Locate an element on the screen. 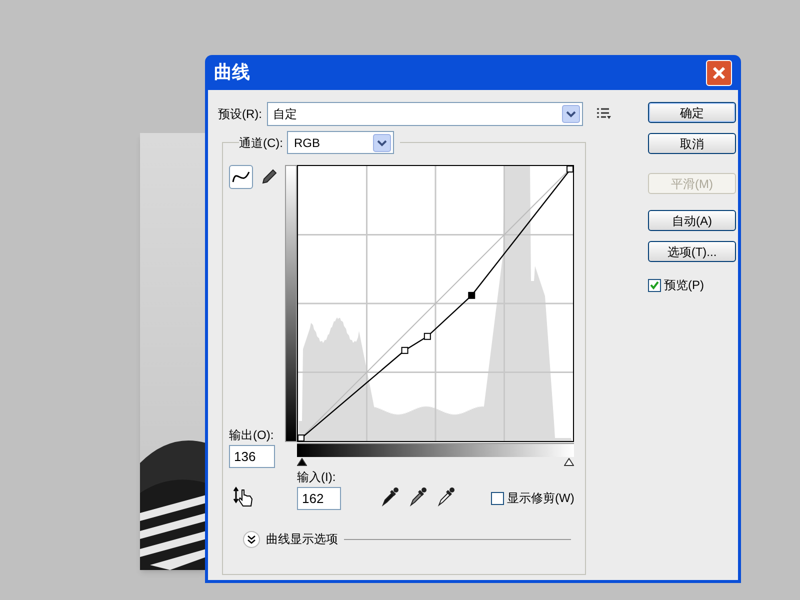 Image resolution: width=800 pixels, height=600 pixels. close-button is located at coordinates (719, 73).